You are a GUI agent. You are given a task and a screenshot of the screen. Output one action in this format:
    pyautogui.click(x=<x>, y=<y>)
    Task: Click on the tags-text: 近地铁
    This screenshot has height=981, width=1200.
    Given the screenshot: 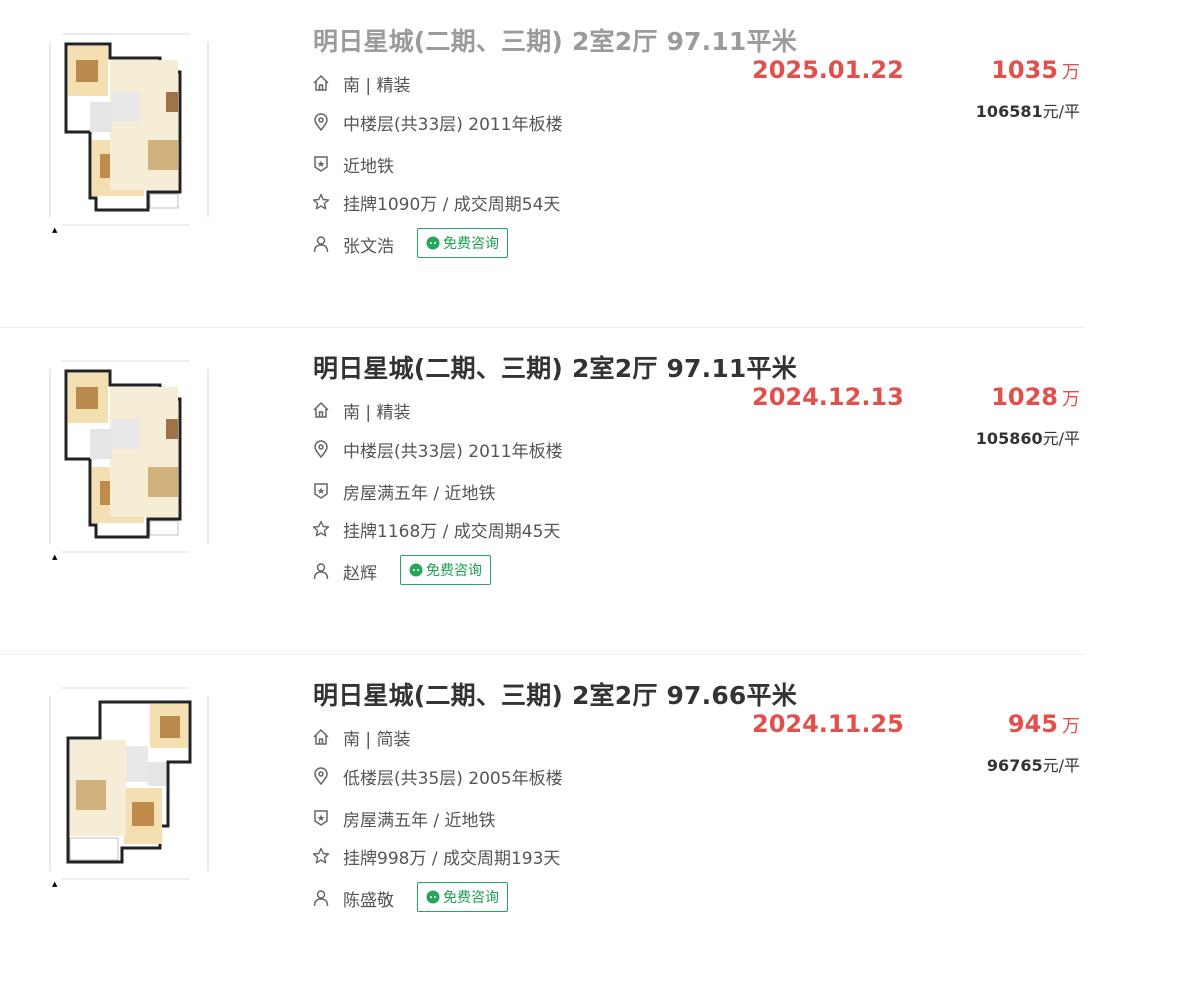 What is the action you would take?
    pyautogui.click(x=368, y=166)
    